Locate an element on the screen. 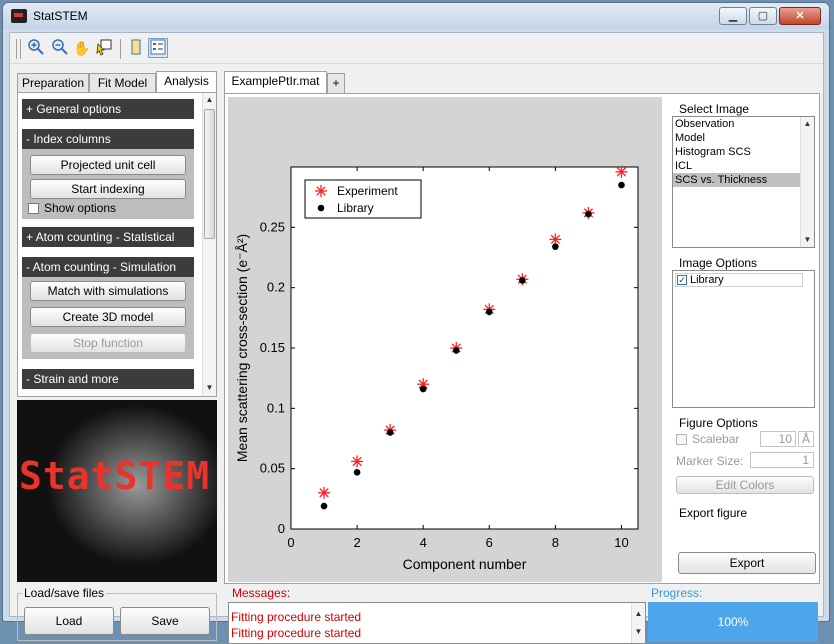 Image resolution: width=834 pixels, height=644 pixels. data-cursor-icon is located at coordinates (104, 48).